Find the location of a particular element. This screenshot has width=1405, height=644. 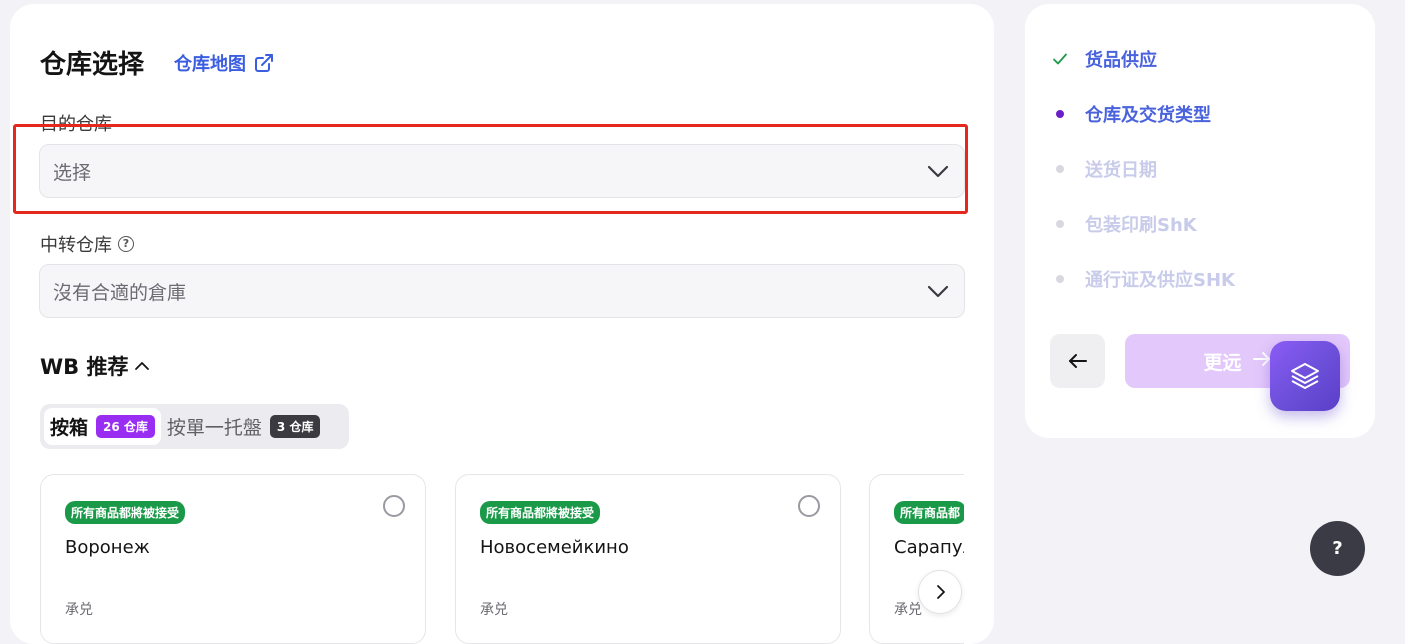

warehouse-map-link-label: 仓库地图 is located at coordinates (210, 64).